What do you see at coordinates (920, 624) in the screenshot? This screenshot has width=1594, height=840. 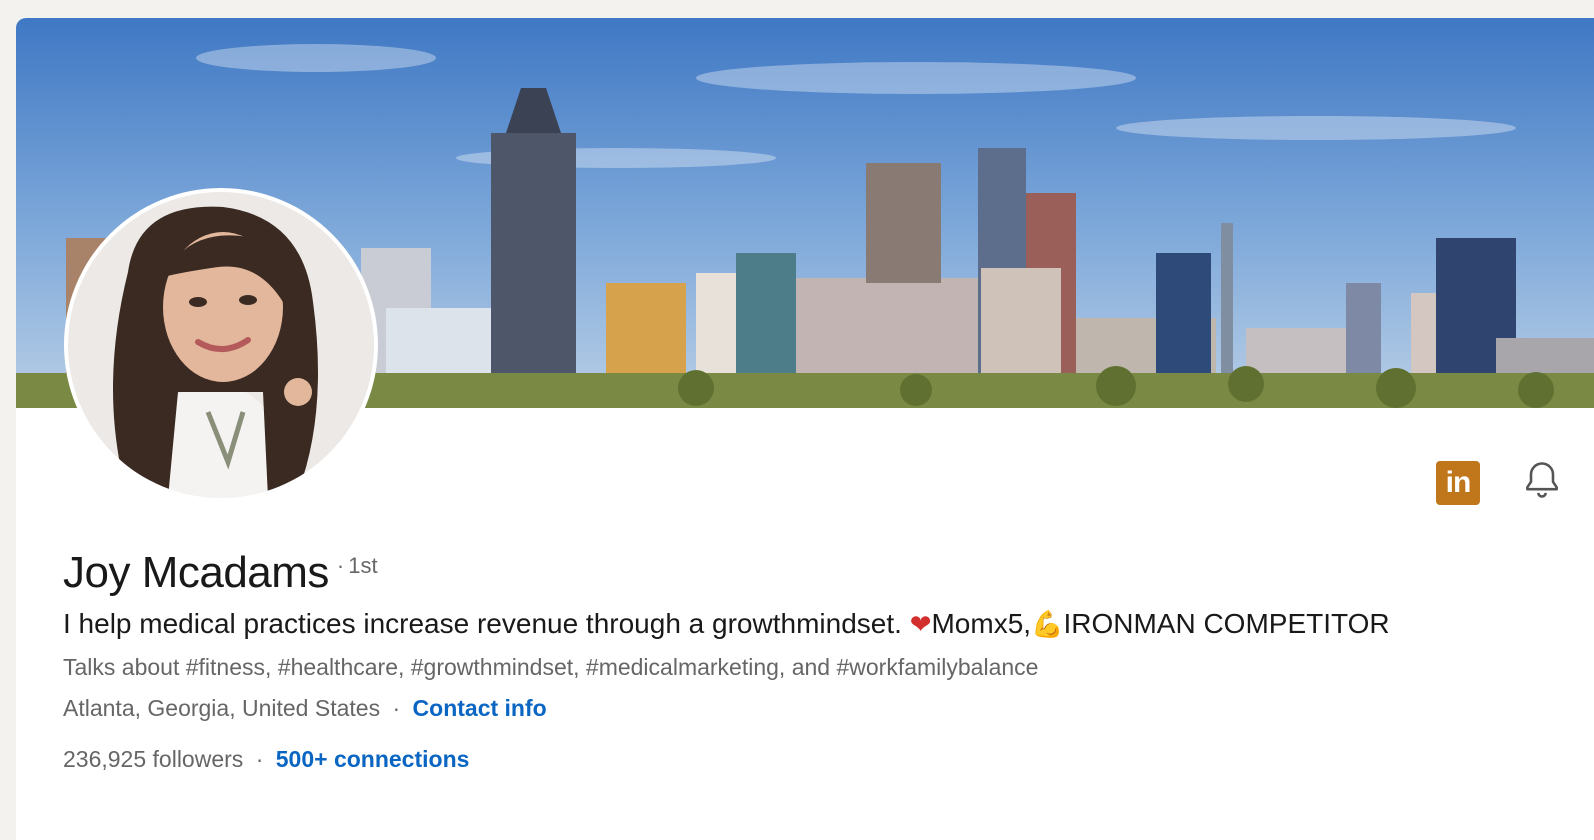 I see `heart-icon: ❤` at bounding box center [920, 624].